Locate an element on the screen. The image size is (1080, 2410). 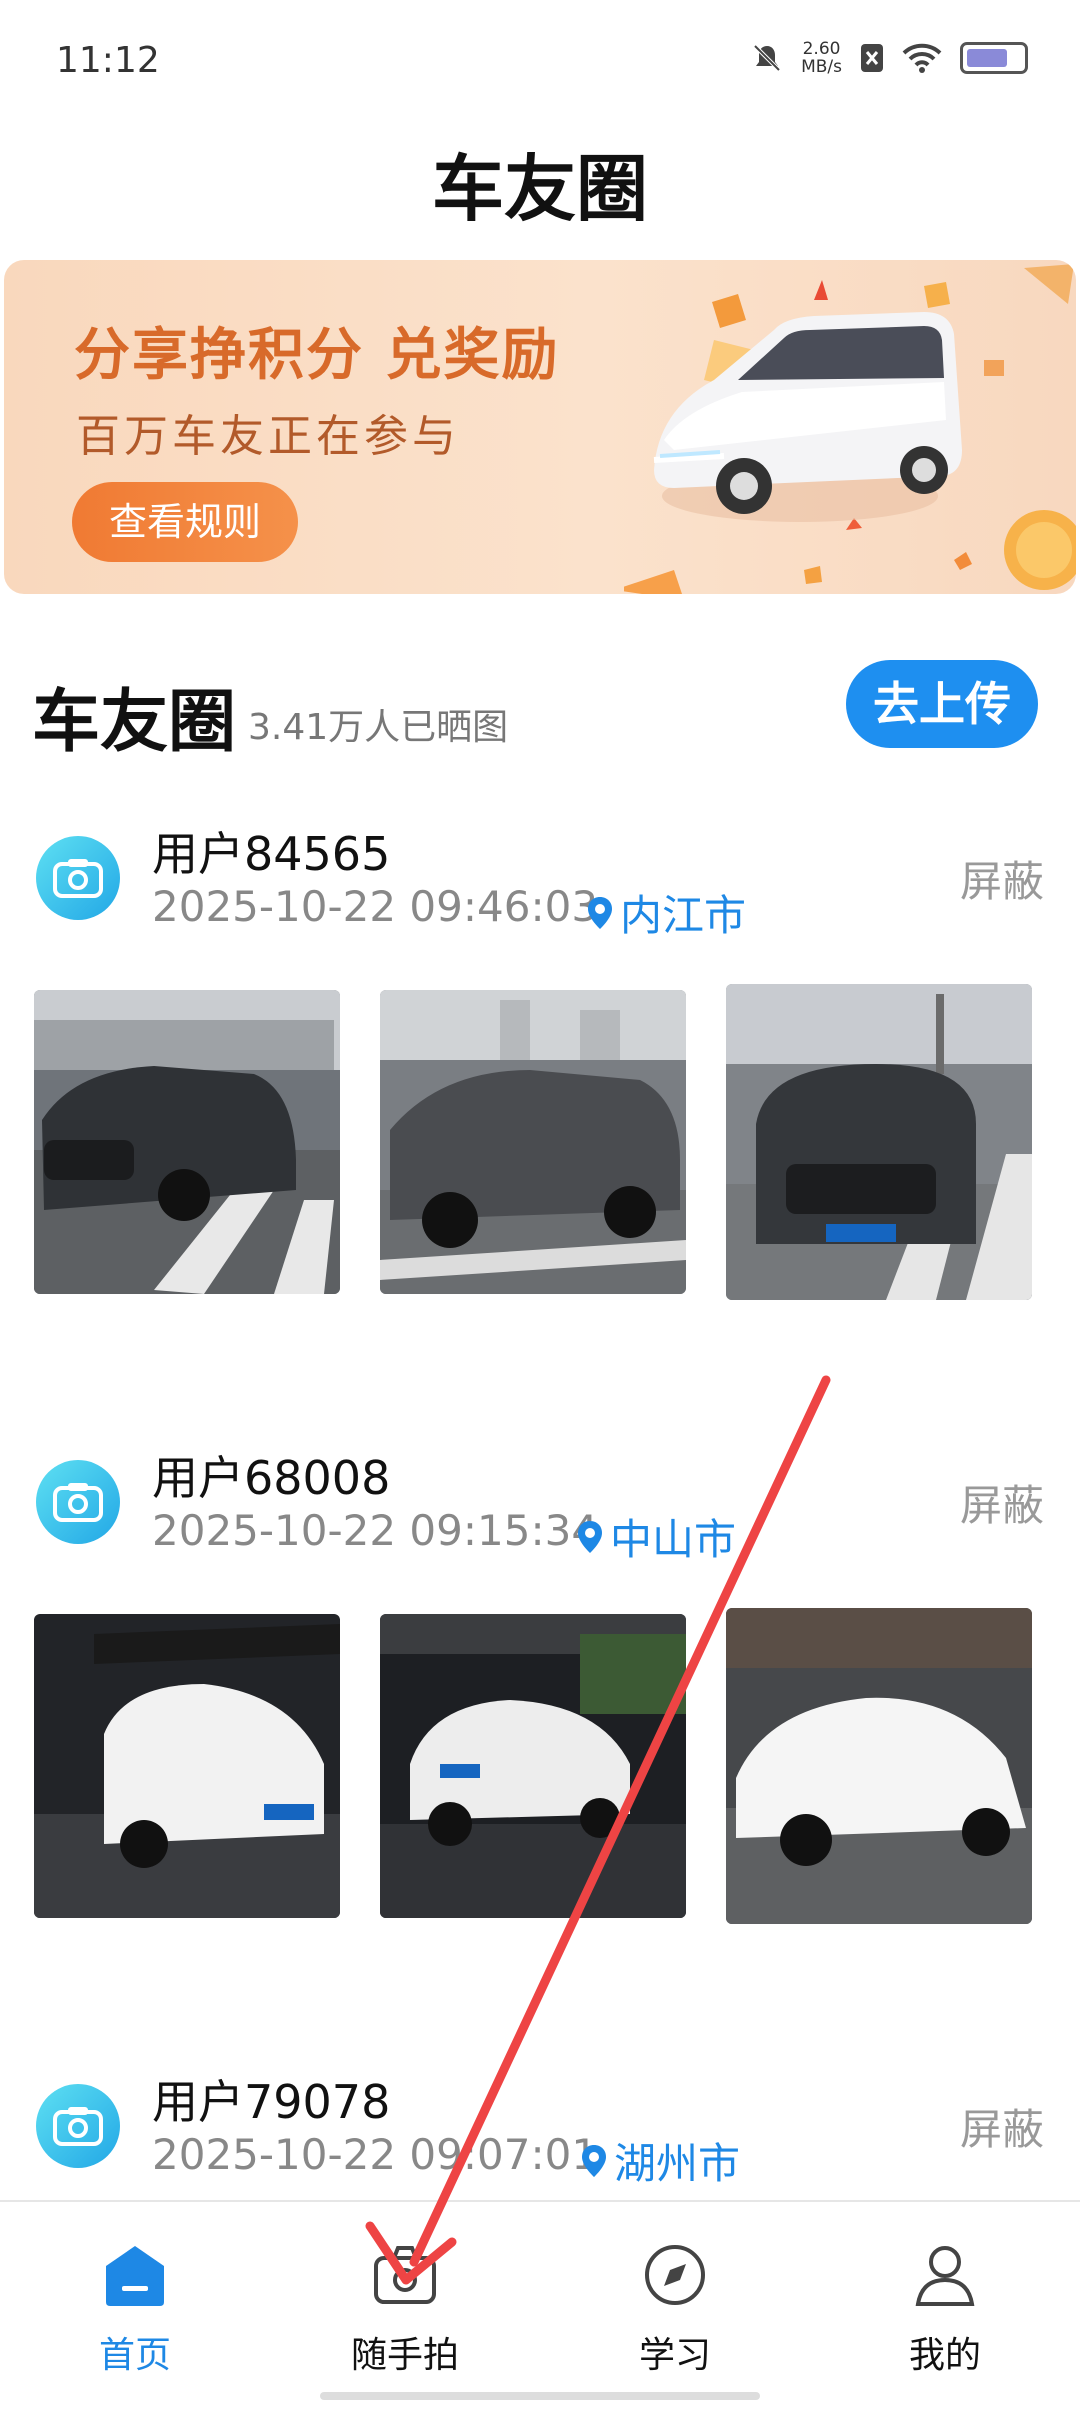
bottom-tab-bar: 首页 随手拍 学习 我的 is located at coordinates (540, 2305).